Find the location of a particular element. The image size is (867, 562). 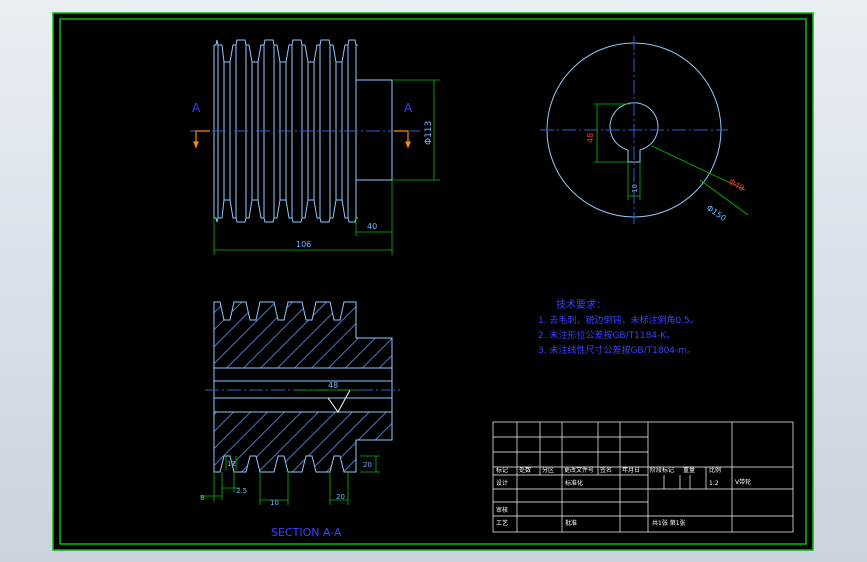

dim-hub-length: 40 is located at coordinates (372, 226).